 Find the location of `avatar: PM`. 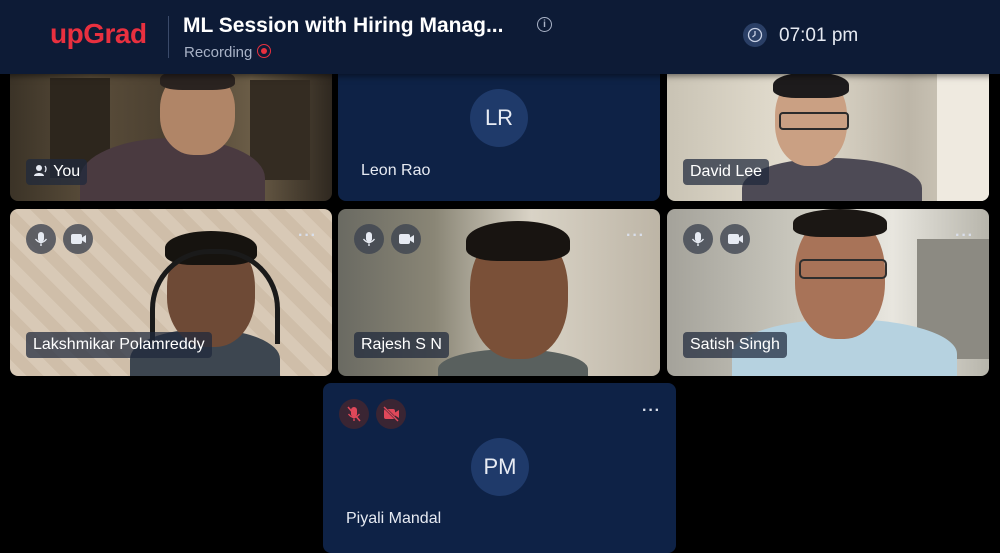

avatar: PM is located at coordinates (500, 467).